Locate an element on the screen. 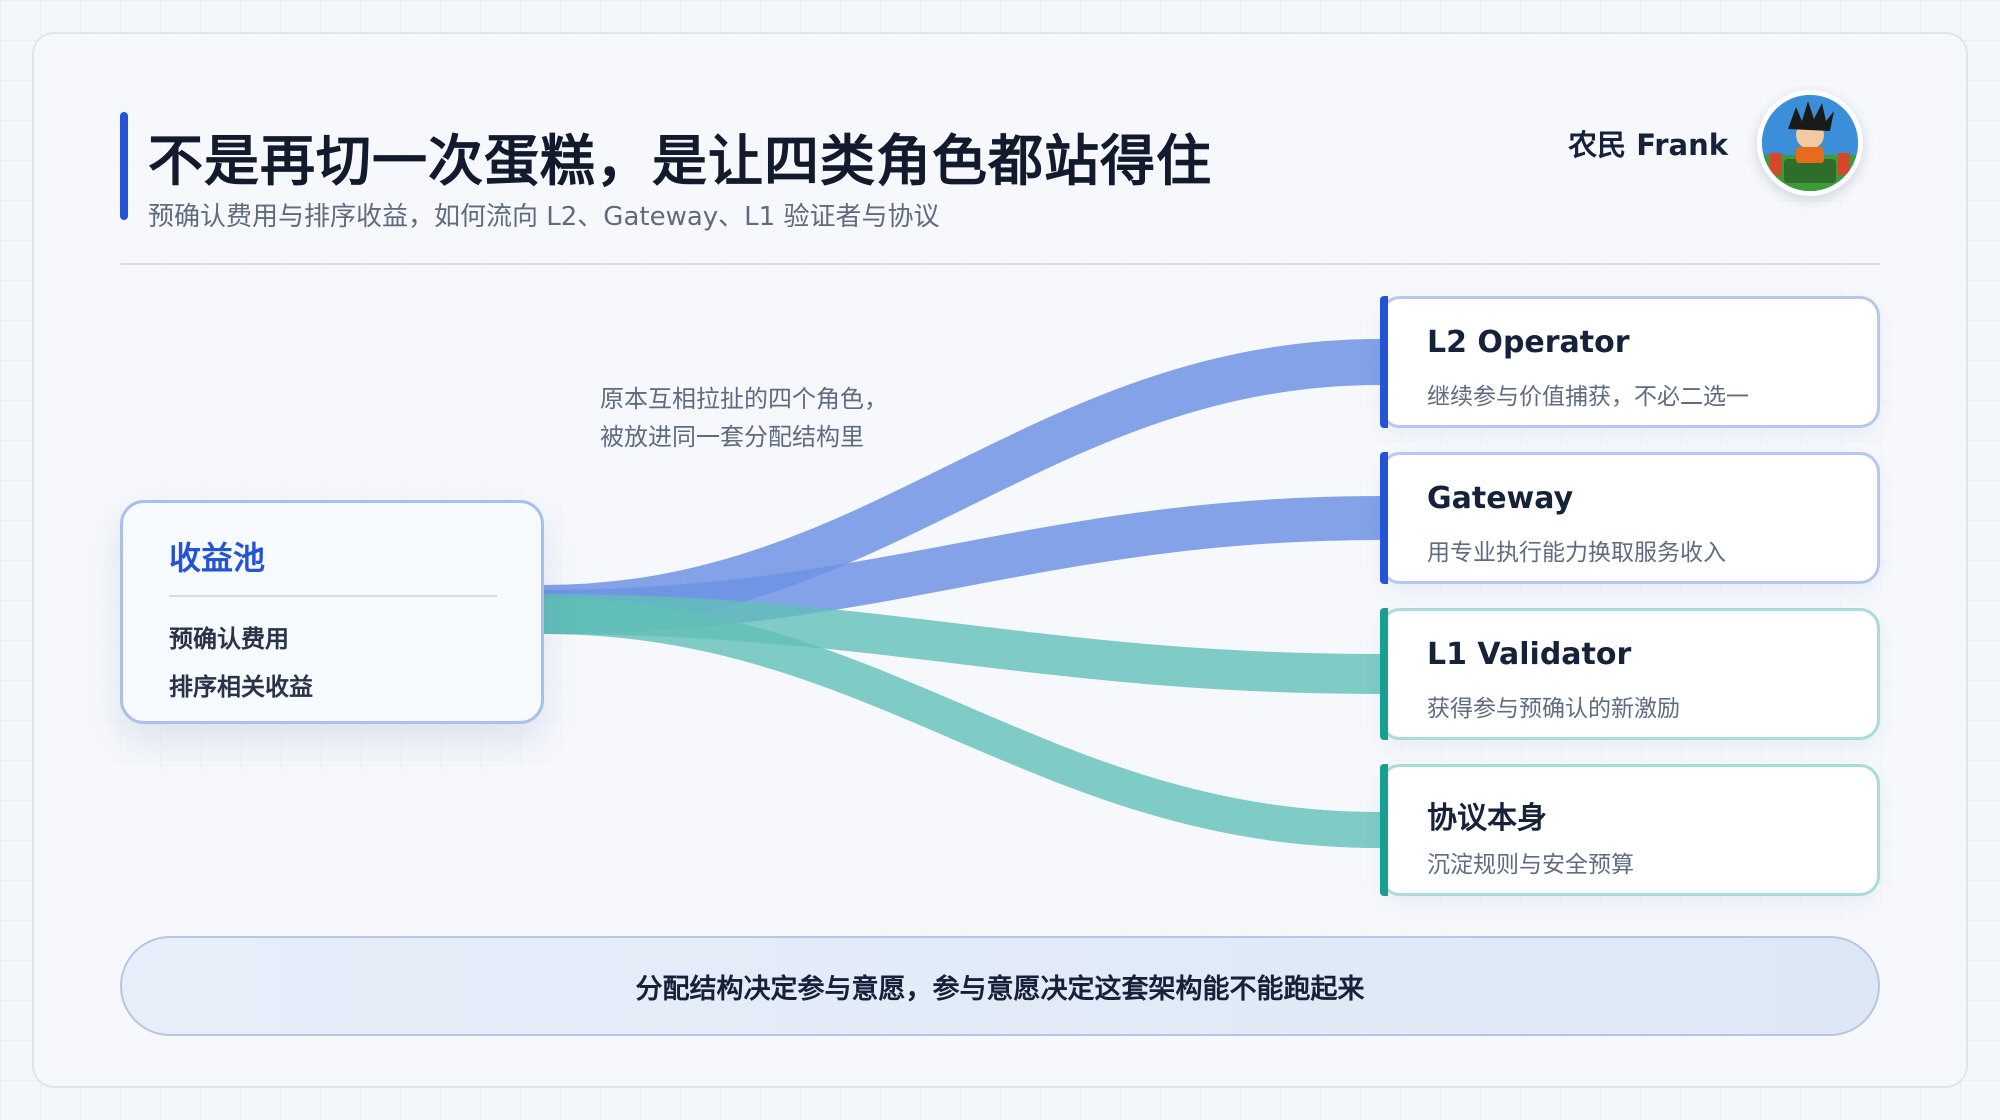  conclusion-banner: 分配结构决定参与意愿，参与意愿决定这套架构能不能跑起来 is located at coordinates (1000, 986).